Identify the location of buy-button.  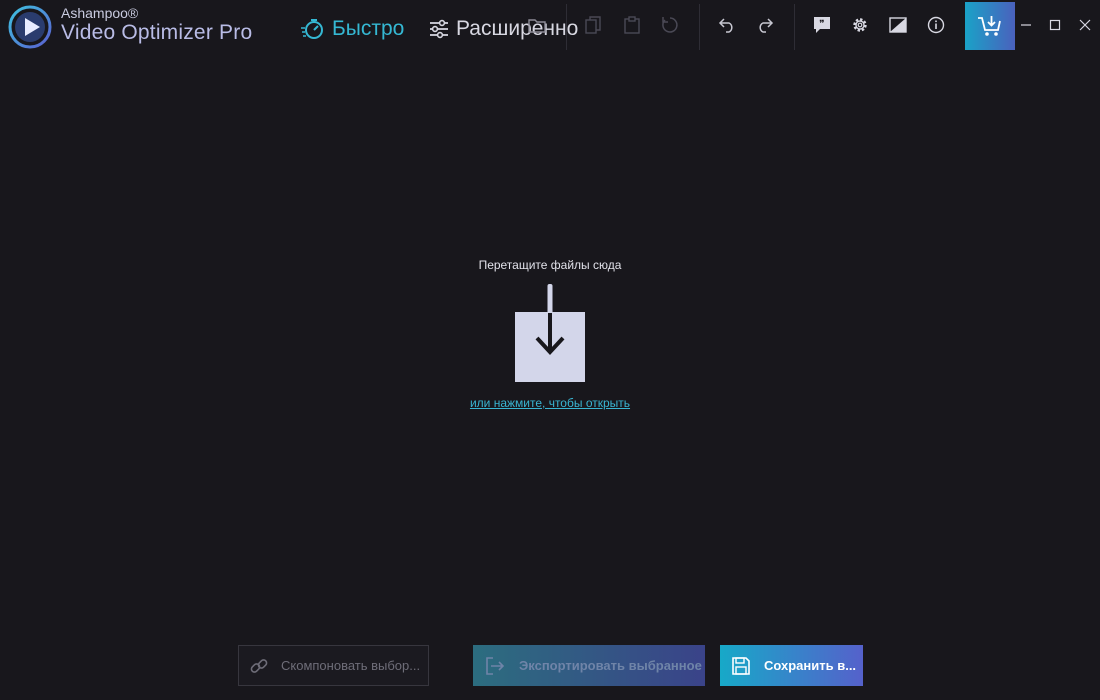
(990, 26).